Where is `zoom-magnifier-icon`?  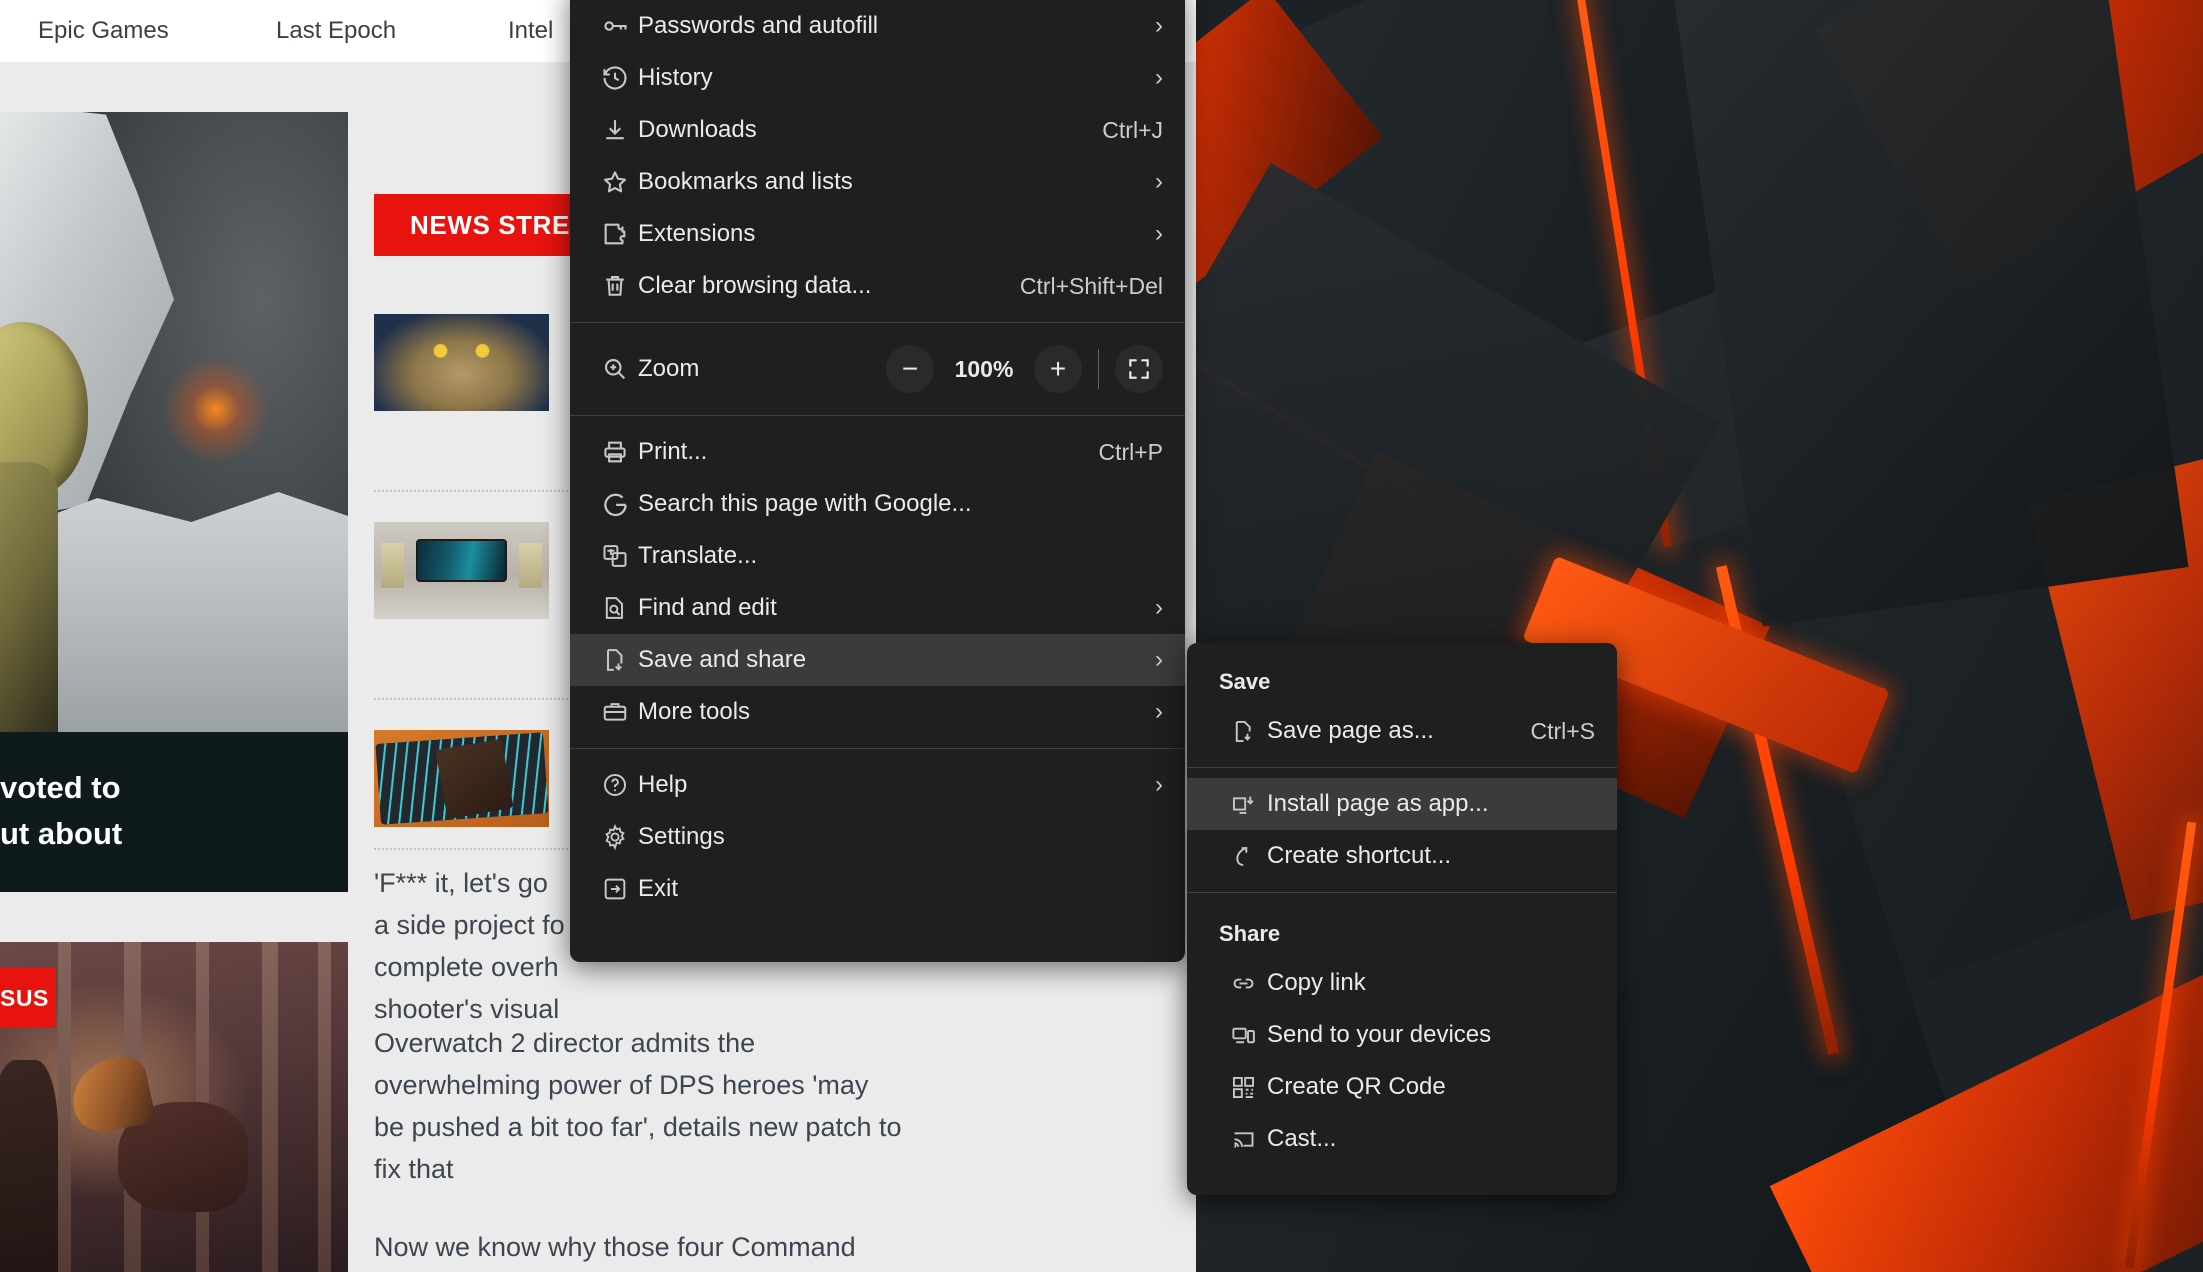 zoom-magnifier-icon is located at coordinates (615, 369).